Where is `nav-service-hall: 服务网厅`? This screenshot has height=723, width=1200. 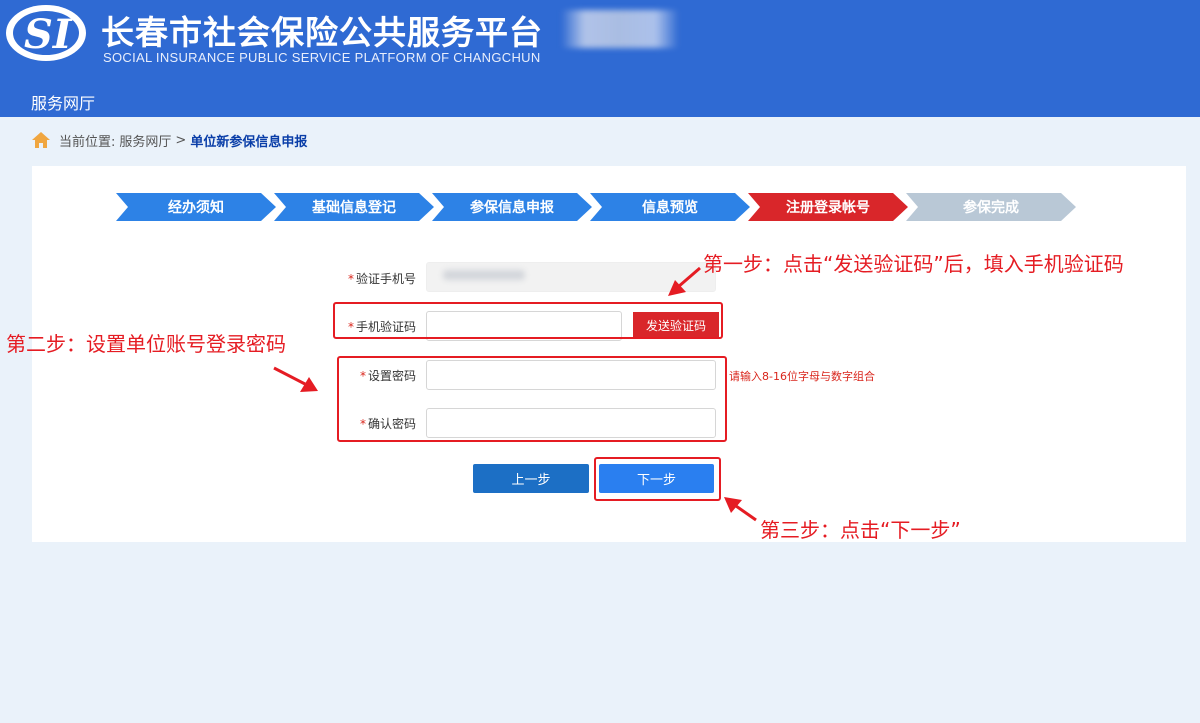
nav-service-hall: 服务网厅 is located at coordinates (63, 102).